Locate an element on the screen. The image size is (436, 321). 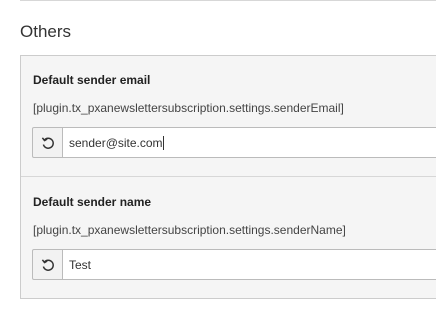
sender-name-label: Default sender name is located at coordinates (92, 202).